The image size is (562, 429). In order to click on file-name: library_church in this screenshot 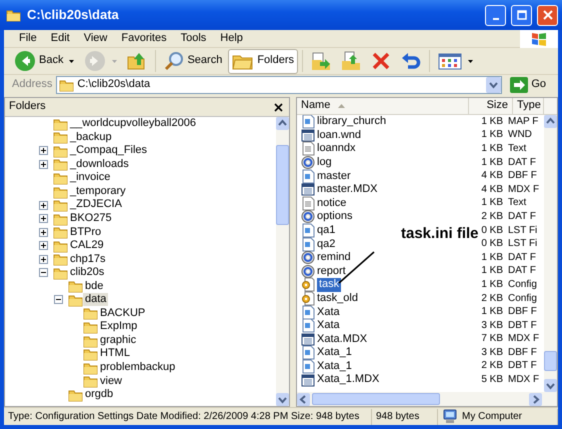, I will do `click(351, 121)`.